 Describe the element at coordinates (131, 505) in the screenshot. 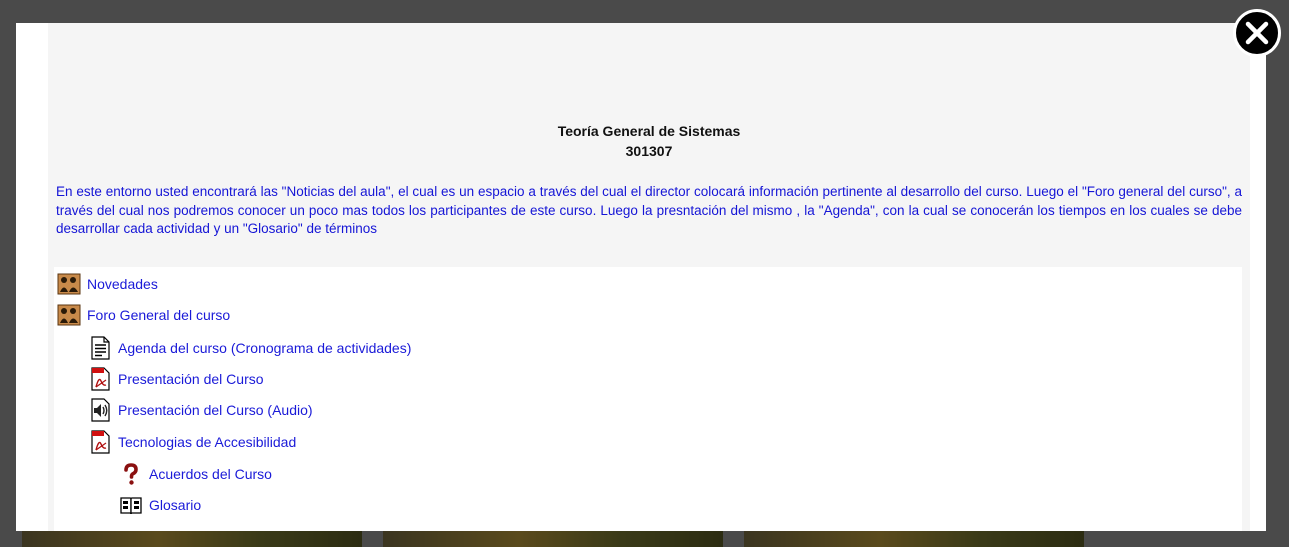

I see `glossary-book-icon` at that location.